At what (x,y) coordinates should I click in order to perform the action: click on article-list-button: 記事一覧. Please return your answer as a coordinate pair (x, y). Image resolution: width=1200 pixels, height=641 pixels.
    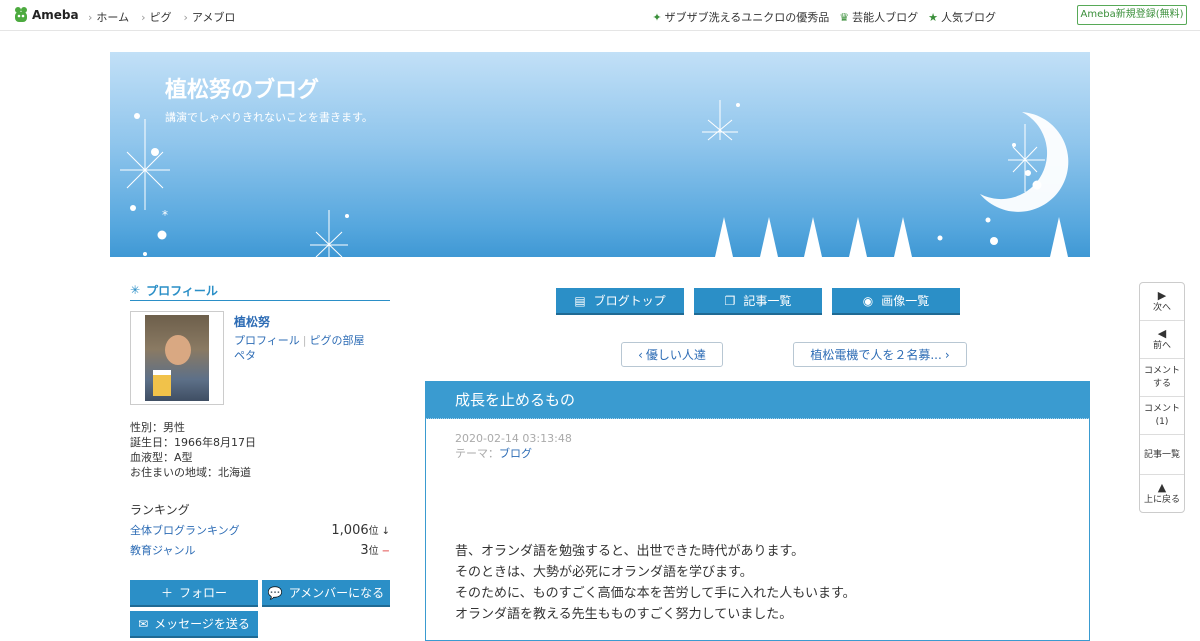
    Looking at the image, I should click on (1162, 455).